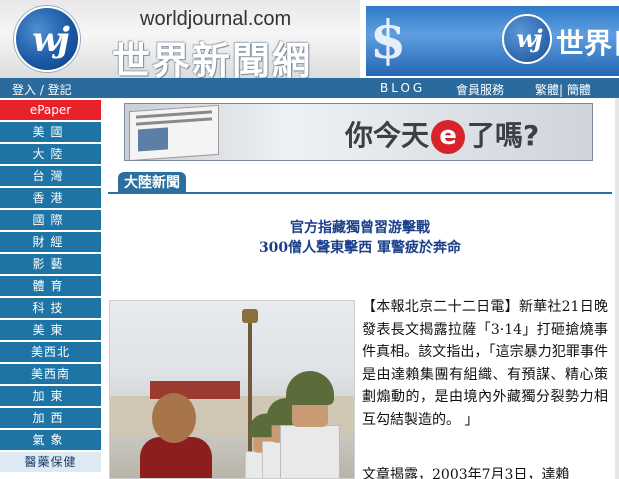 The image size is (619, 479). I want to click on sidebar-item-canada-east: 加東, so click(50, 396).